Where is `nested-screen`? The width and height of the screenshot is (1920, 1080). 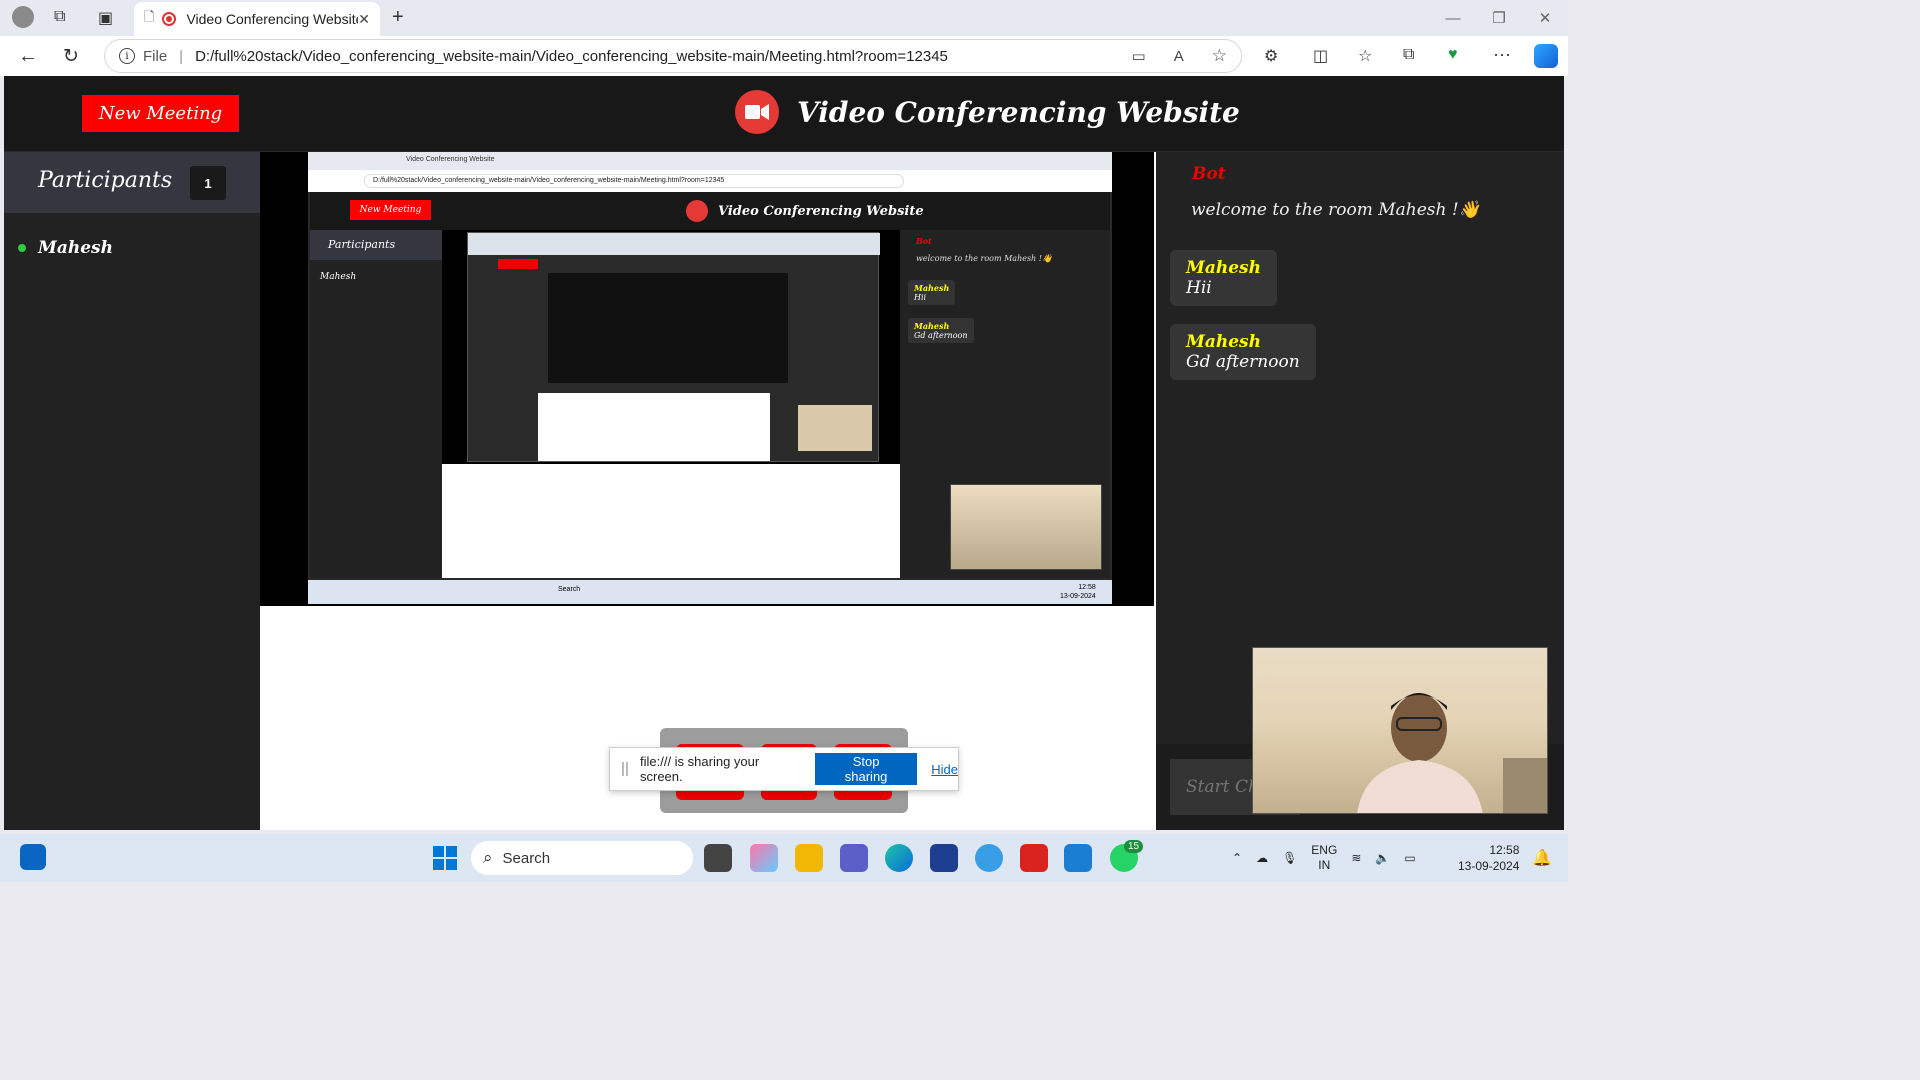 nested-screen is located at coordinates (673, 347).